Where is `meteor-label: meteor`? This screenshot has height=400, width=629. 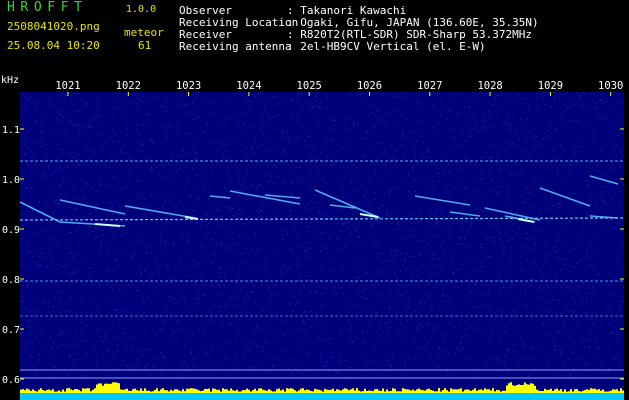 meteor-label: meteor is located at coordinates (144, 32).